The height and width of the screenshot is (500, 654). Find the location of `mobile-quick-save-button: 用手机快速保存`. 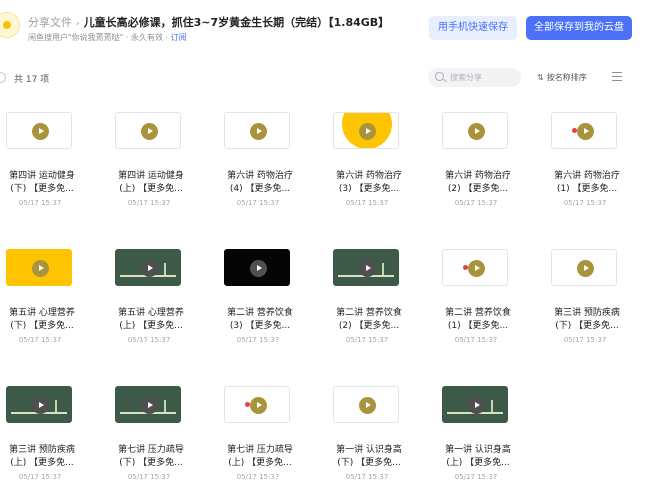

mobile-quick-save-button: 用手机快速保存 is located at coordinates (473, 28).